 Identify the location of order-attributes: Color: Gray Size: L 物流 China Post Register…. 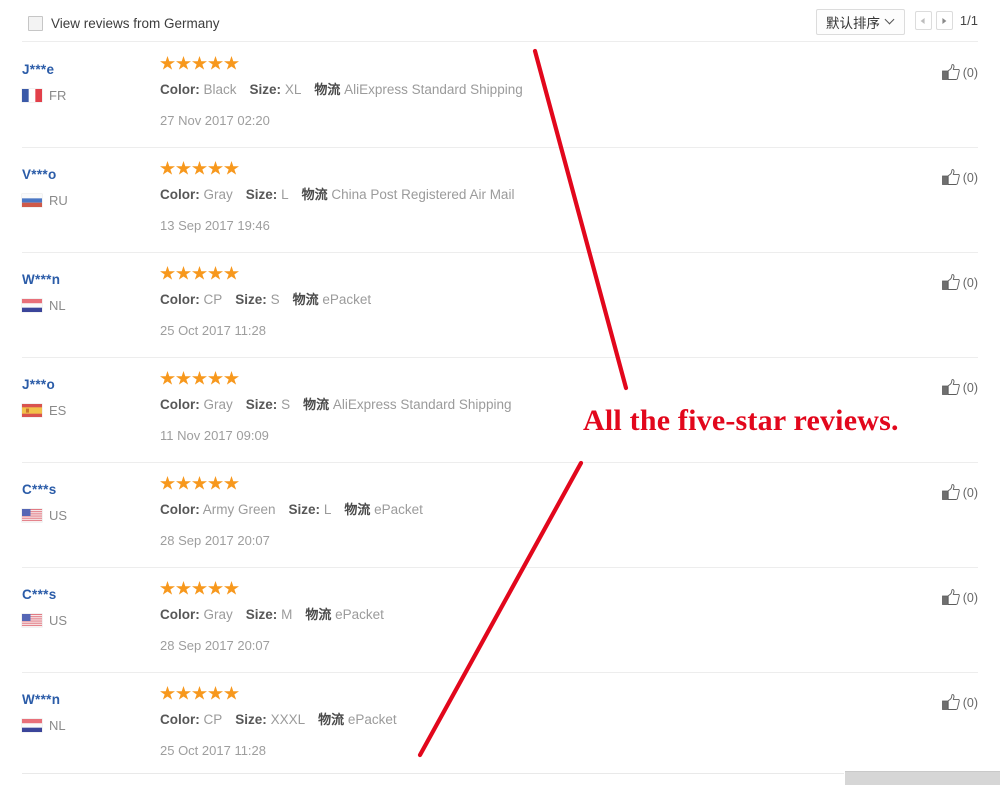
(535, 195).